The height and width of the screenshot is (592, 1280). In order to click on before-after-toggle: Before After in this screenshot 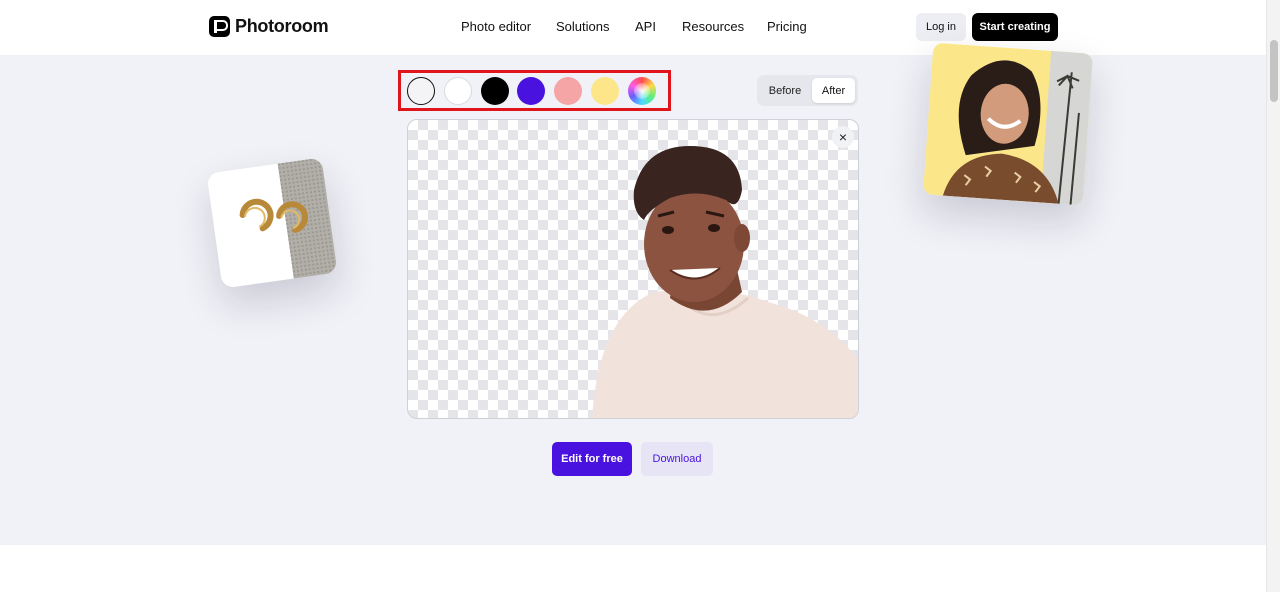, I will do `click(807, 90)`.